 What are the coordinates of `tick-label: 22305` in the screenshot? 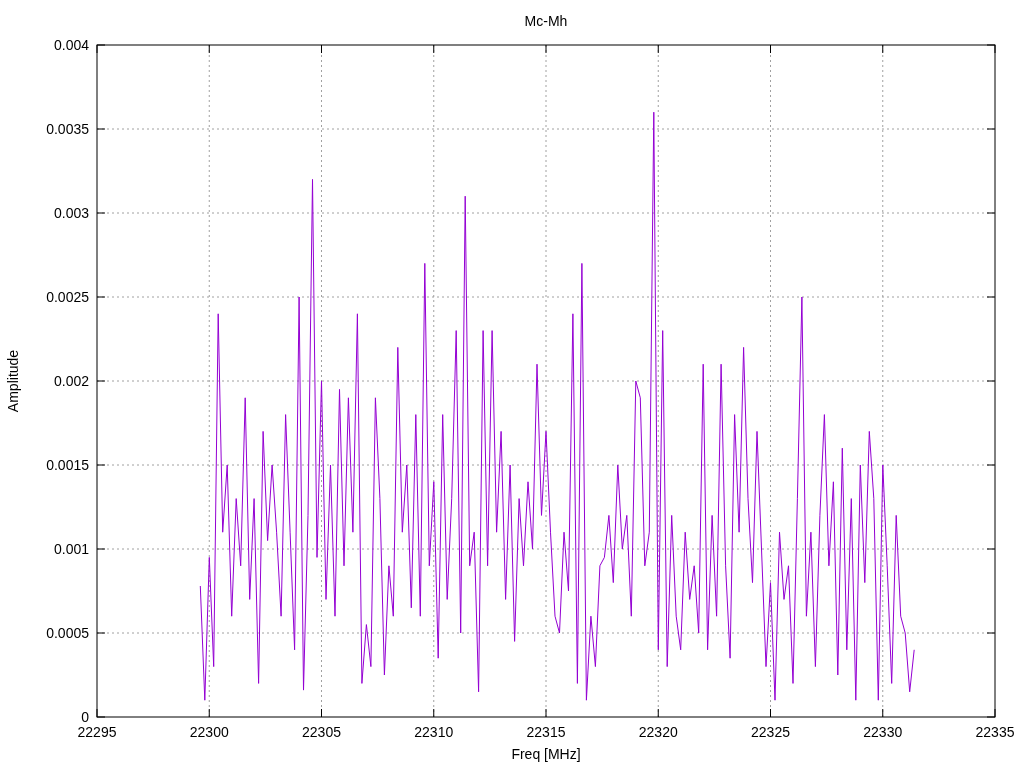 It's located at (321, 732).